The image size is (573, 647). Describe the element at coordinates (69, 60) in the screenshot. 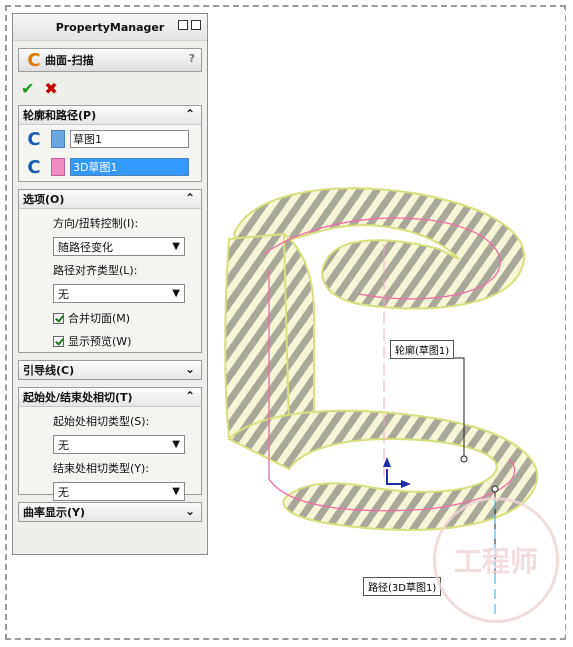

I see `feature-title: 曲面-扫描` at that location.